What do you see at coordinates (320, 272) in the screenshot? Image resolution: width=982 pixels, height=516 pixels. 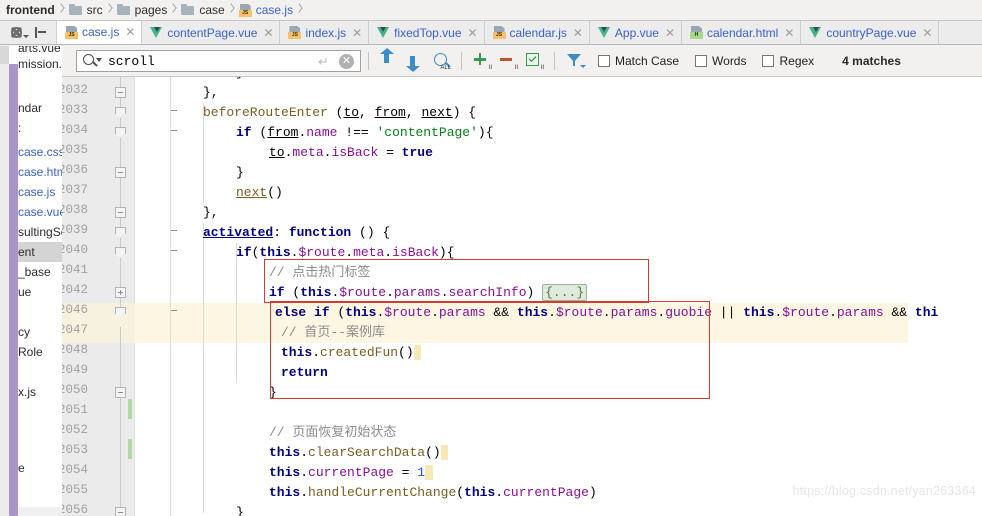 I see `comment-text: // 点击热门标签` at bounding box center [320, 272].